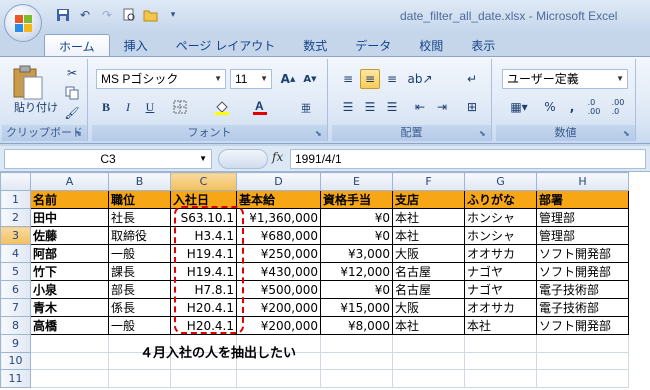  Describe the element at coordinates (69, 199) in the screenshot. I see `header-cell: 名前` at that location.